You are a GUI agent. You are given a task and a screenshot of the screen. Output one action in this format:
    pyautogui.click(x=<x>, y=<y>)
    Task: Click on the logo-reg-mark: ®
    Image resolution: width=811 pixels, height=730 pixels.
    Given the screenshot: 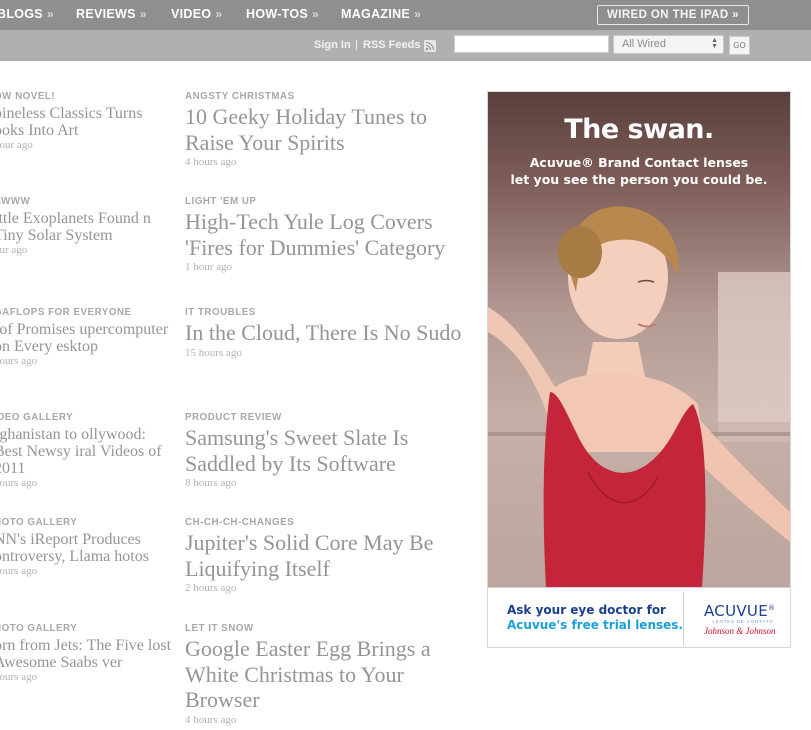 What is the action you would take?
    pyautogui.click(x=771, y=608)
    